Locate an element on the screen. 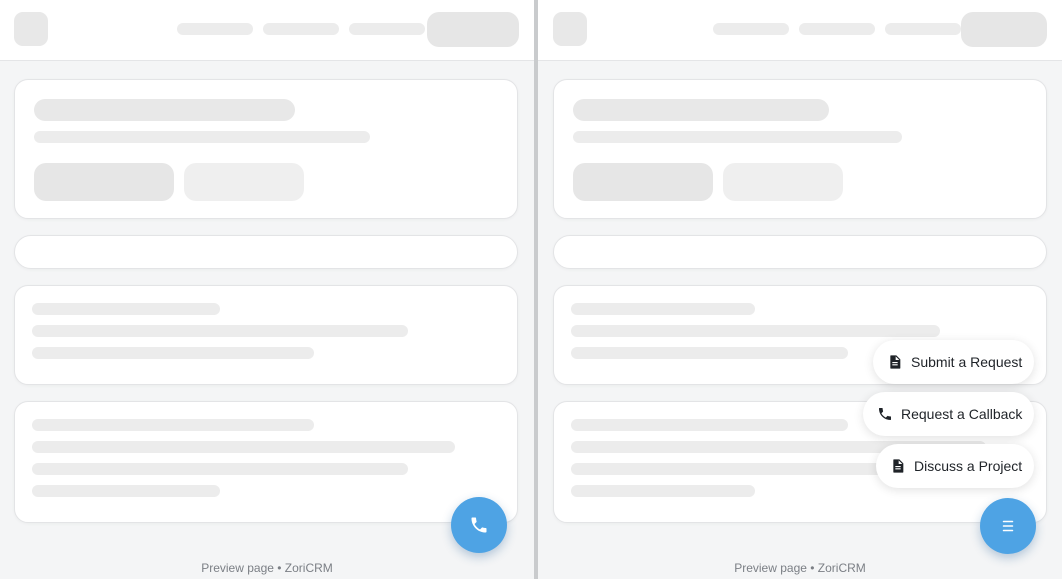 The width and height of the screenshot is (1062, 579). menu-fab-button is located at coordinates (1008, 526).